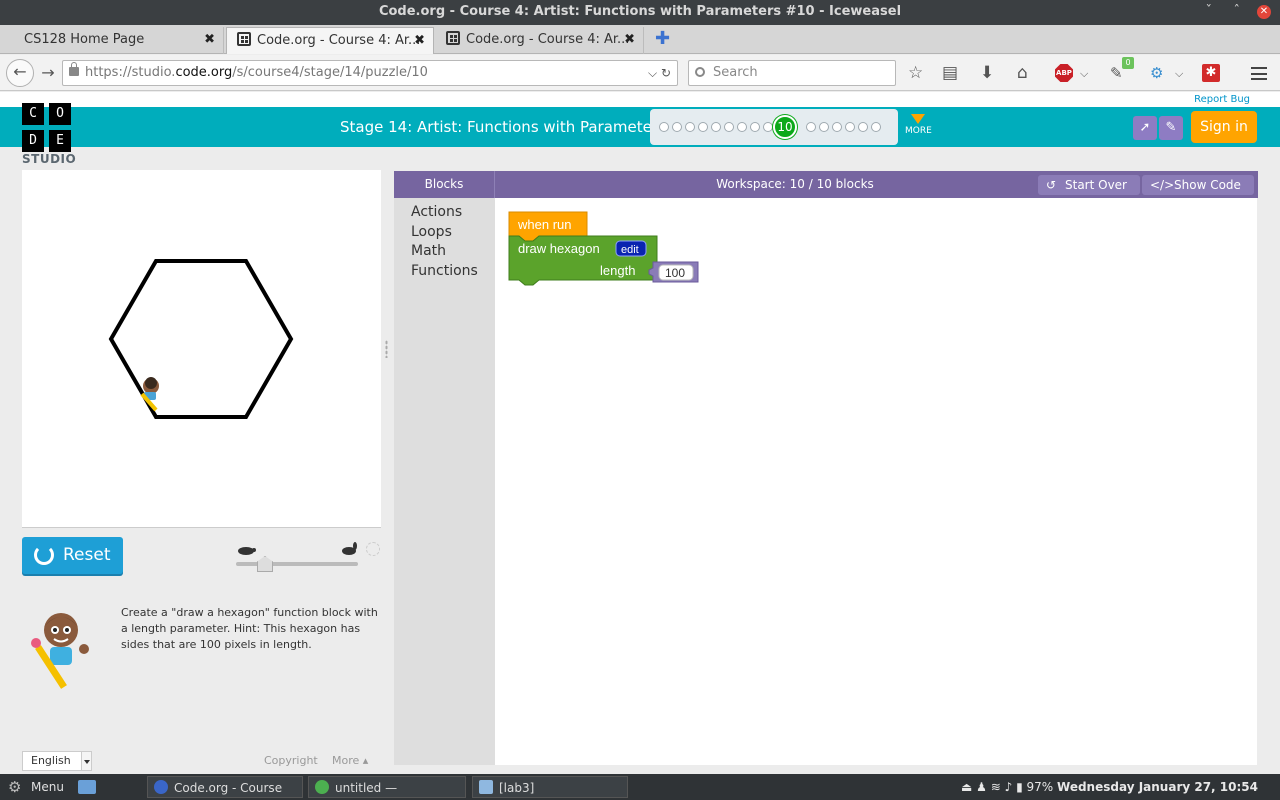 Image resolution: width=1280 pixels, height=800 pixels. Describe the element at coordinates (583, 260) in the screenshot. I see `draw-hexagon-block: draw hexagon edit length` at that location.